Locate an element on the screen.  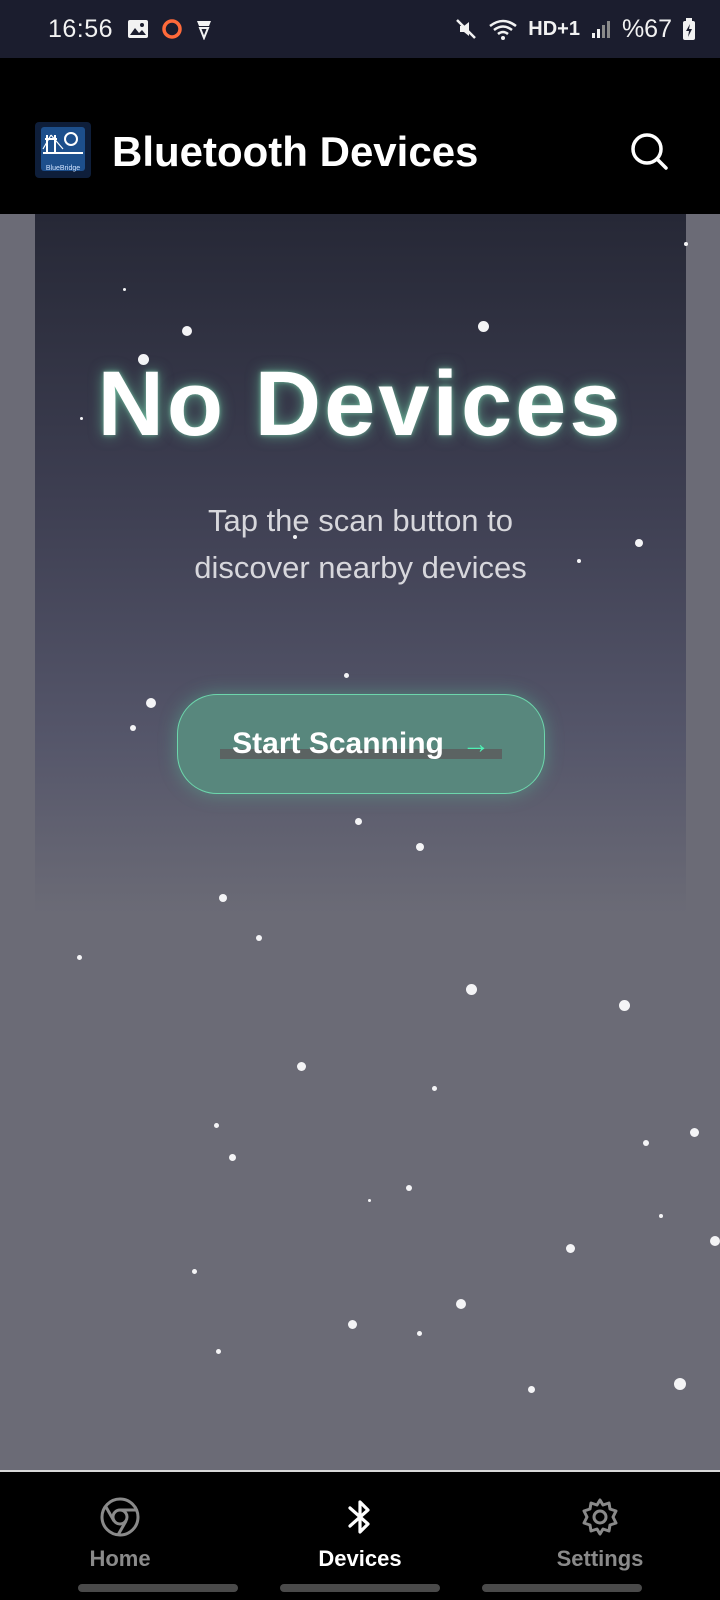
start-scanning-label: Start Scanning is located at coordinates (338, 743).